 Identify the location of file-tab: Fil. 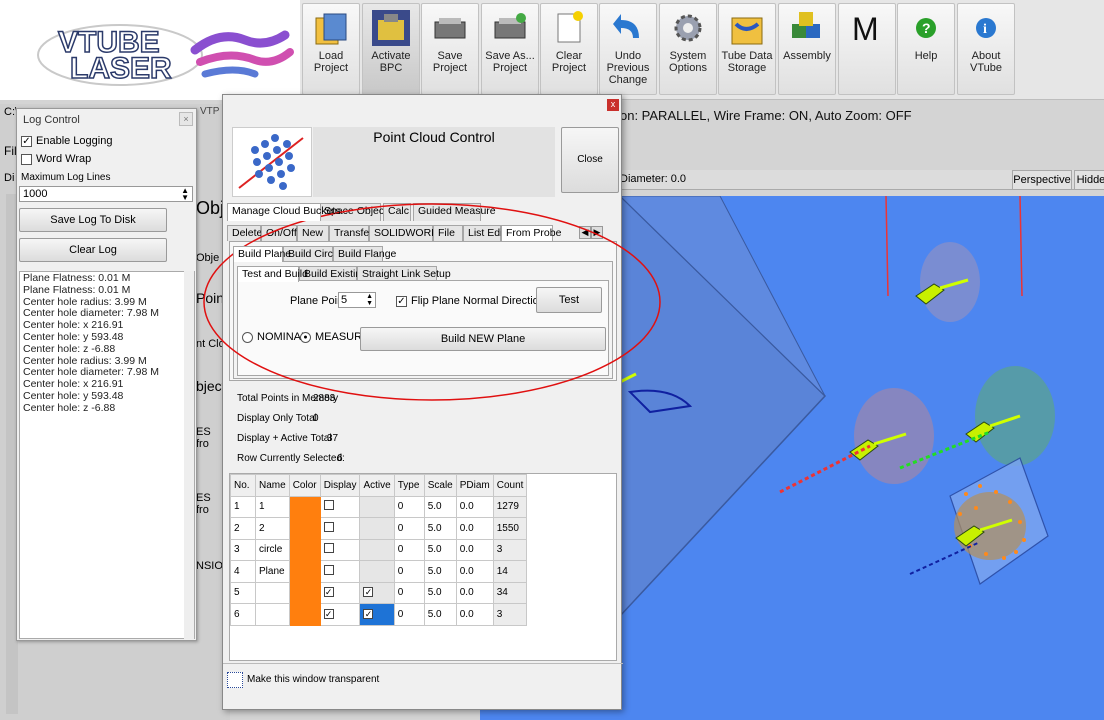
(10, 151).